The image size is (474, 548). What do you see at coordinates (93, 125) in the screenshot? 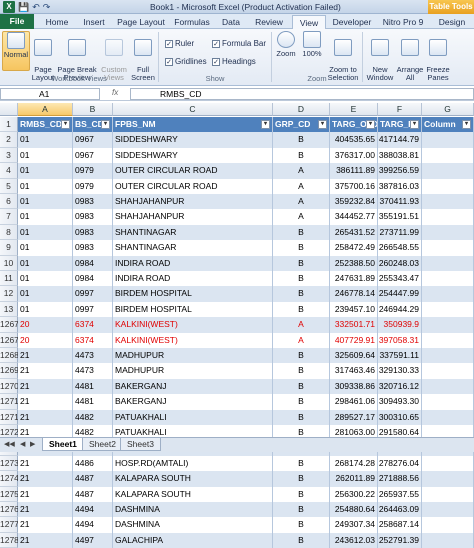
I see `table-column-header: BS_CD ▾` at bounding box center [93, 125].